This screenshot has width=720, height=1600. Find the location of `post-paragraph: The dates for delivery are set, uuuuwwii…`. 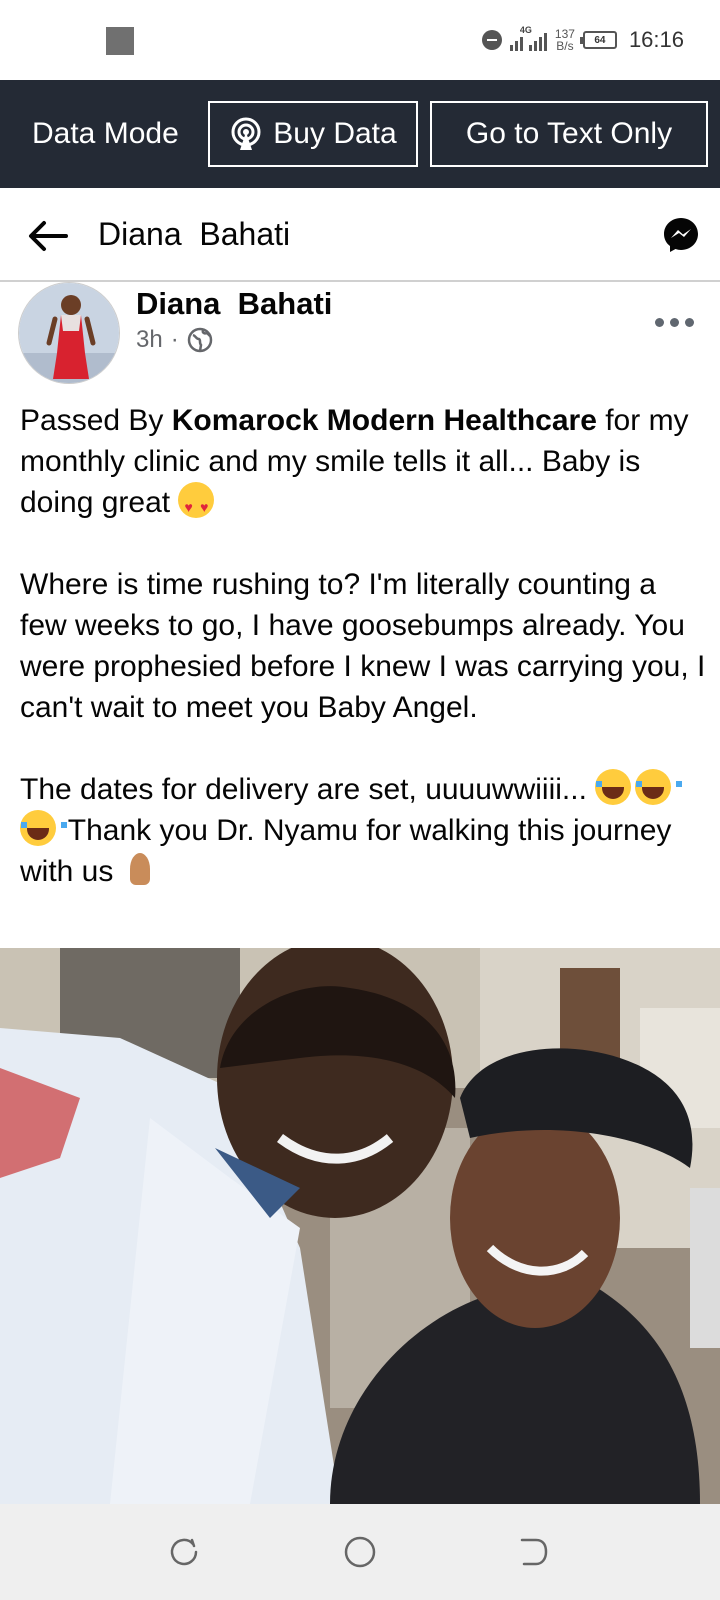

post-paragraph: The dates for delivery are set, uuuuwwii… is located at coordinates (365, 830).